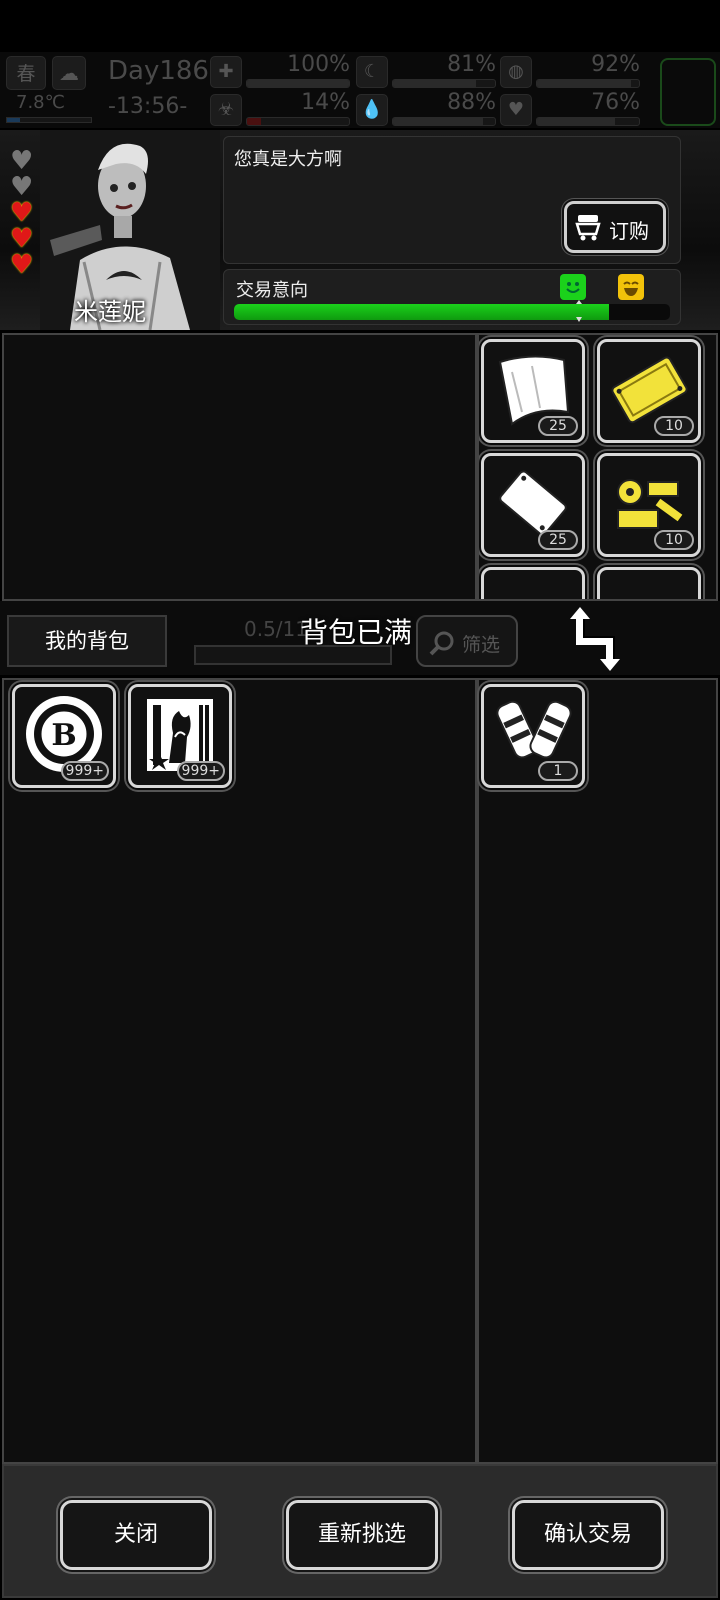 The width and height of the screenshot is (720, 1600). I want to click on stat-meter: 92%, so click(589, 72).